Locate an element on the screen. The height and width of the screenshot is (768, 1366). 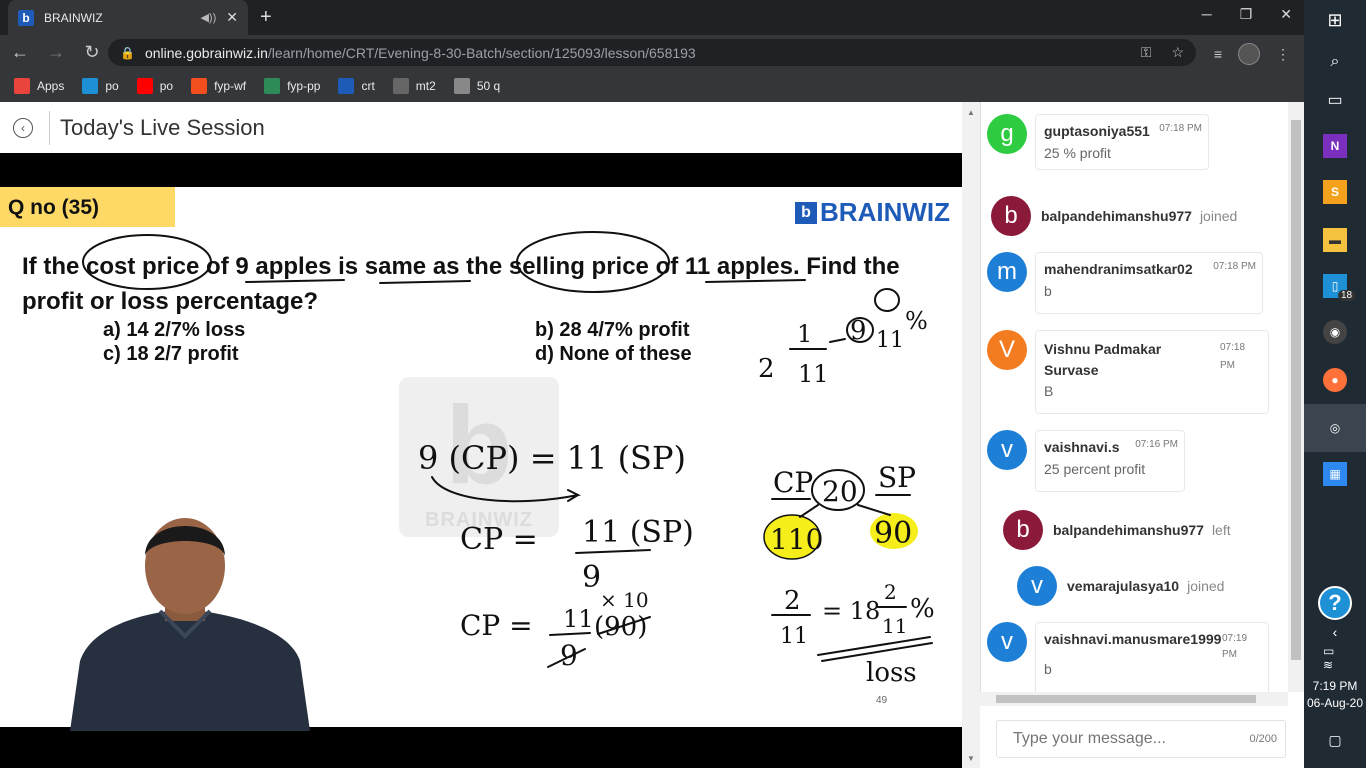
ink-circle-selling-price is located at coordinates (593, 262).